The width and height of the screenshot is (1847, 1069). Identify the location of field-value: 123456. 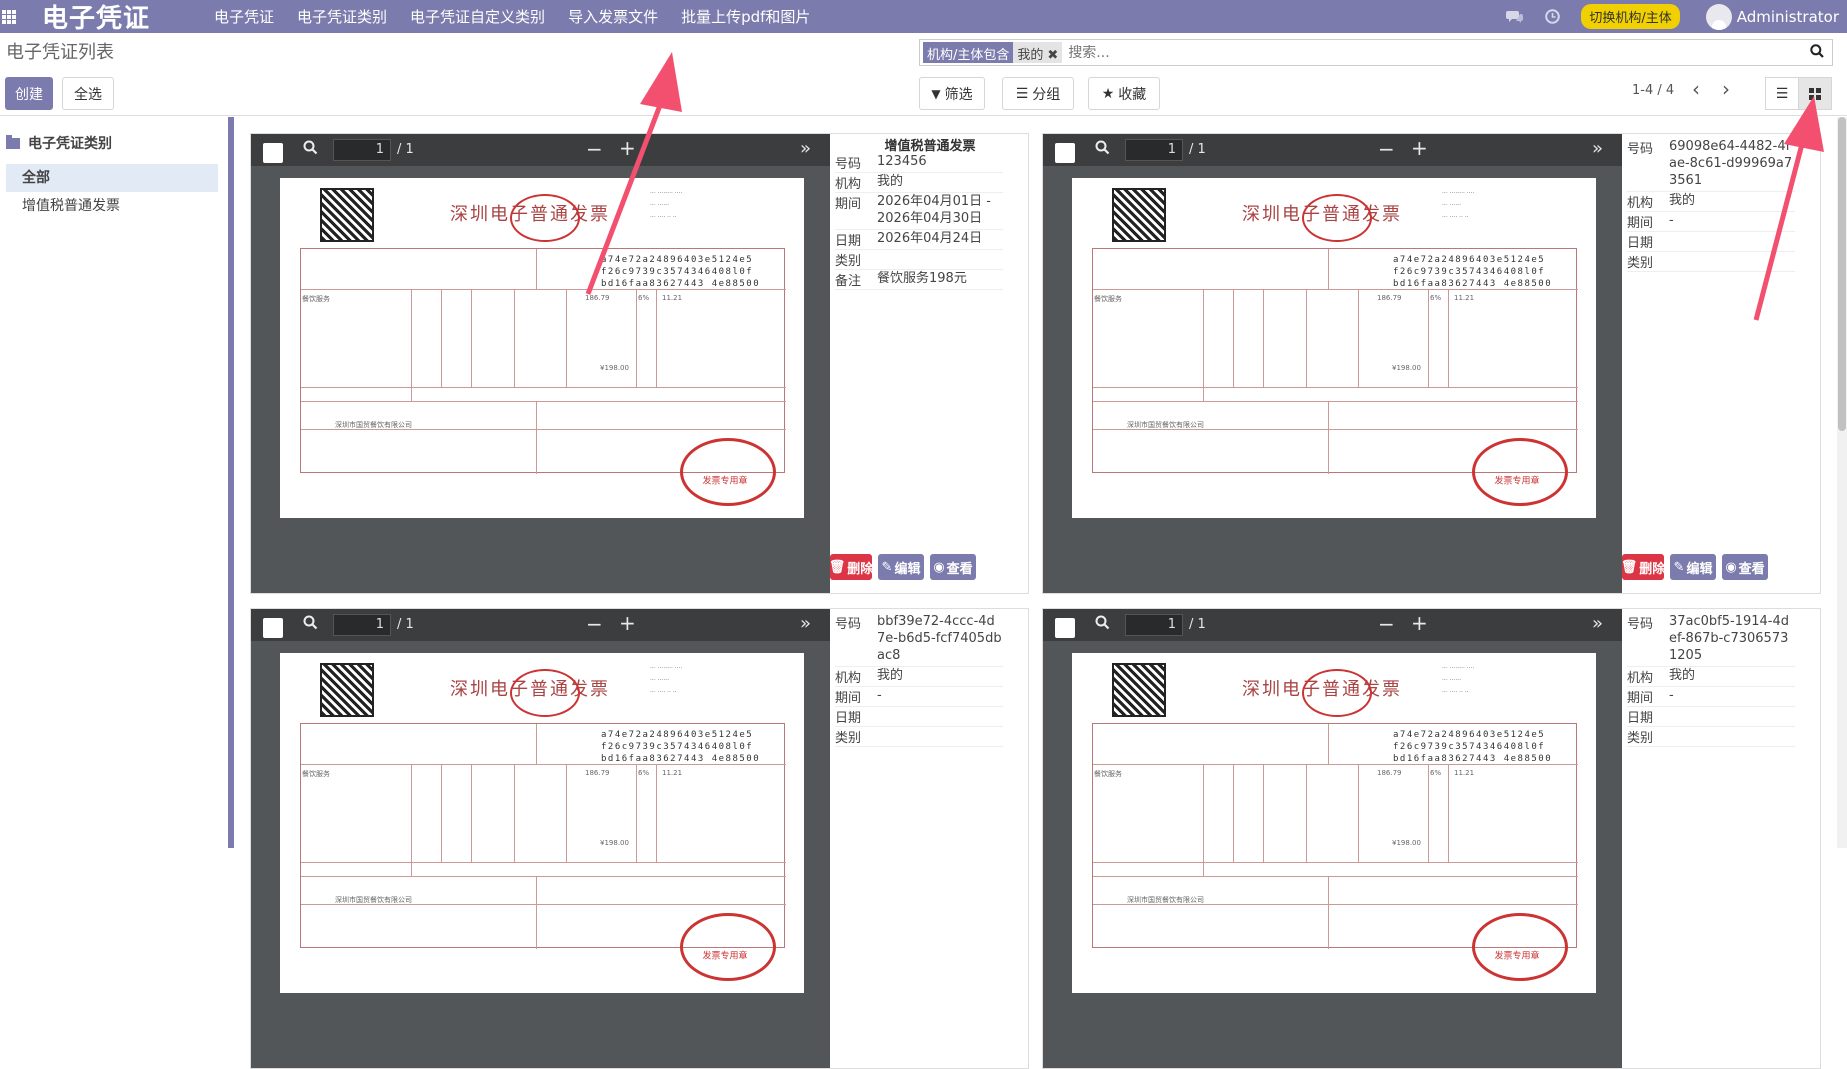
(902, 161).